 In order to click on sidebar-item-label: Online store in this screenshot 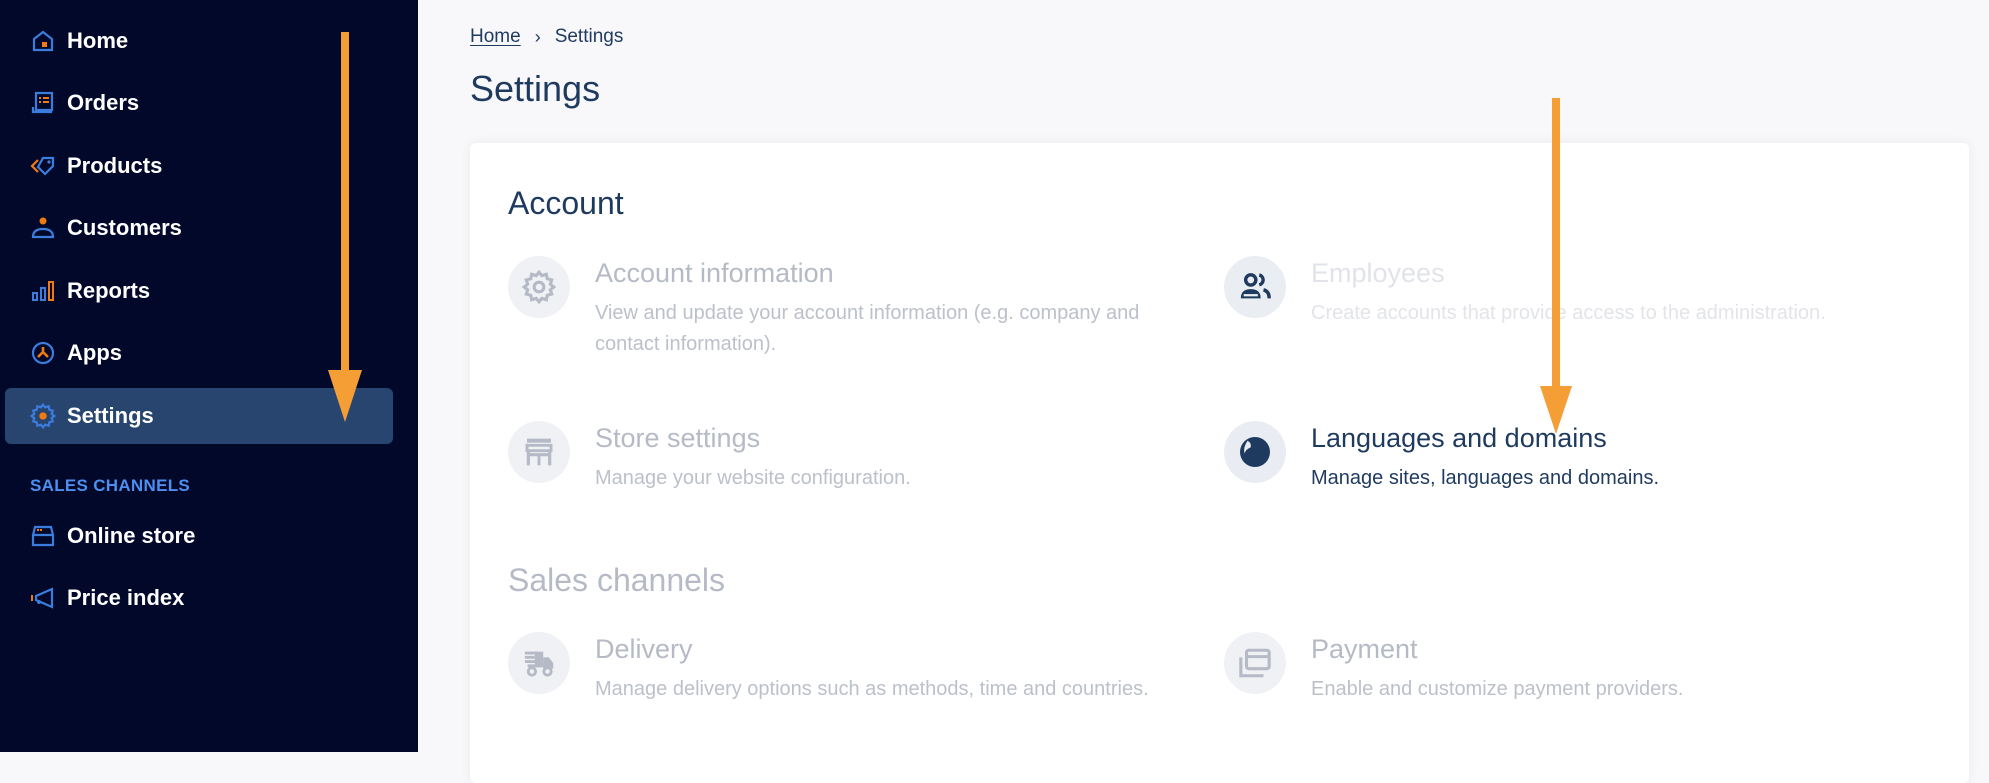, I will do `click(131, 535)`.